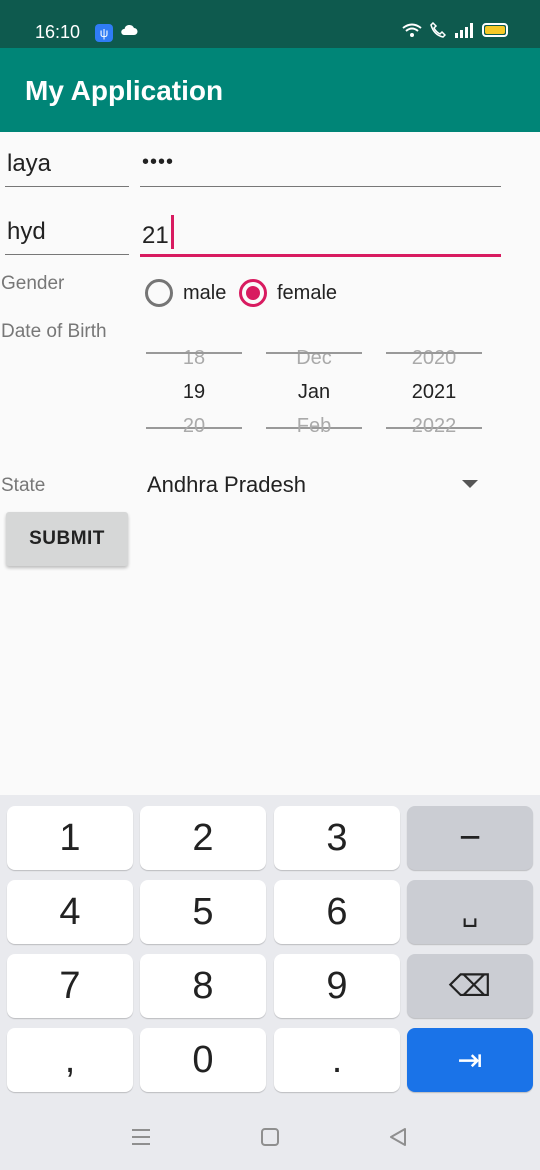  I want to click on age-field-value: 21, so click(155, 235).